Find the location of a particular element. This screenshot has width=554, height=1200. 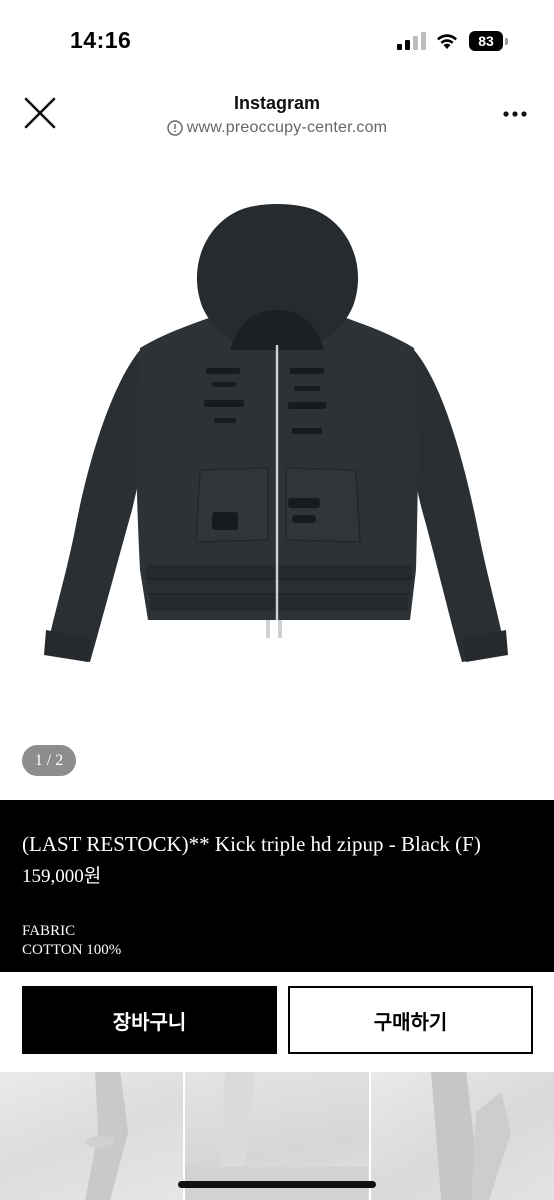

fabric-label: FABRIC is located at coordinates (49, 931).